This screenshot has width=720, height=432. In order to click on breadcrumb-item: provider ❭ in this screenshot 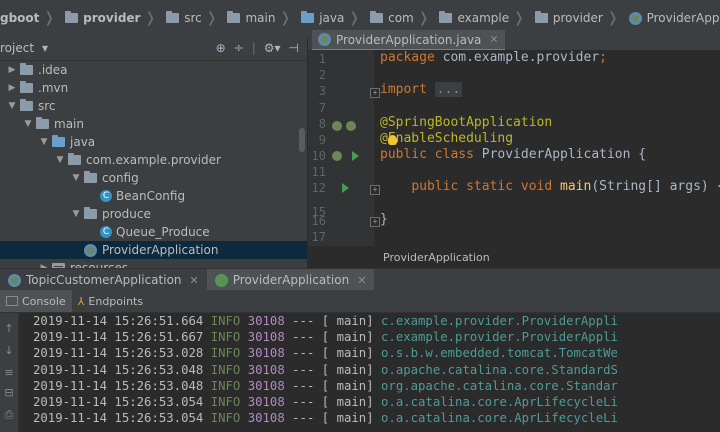, I will do `click(115, 18)`.